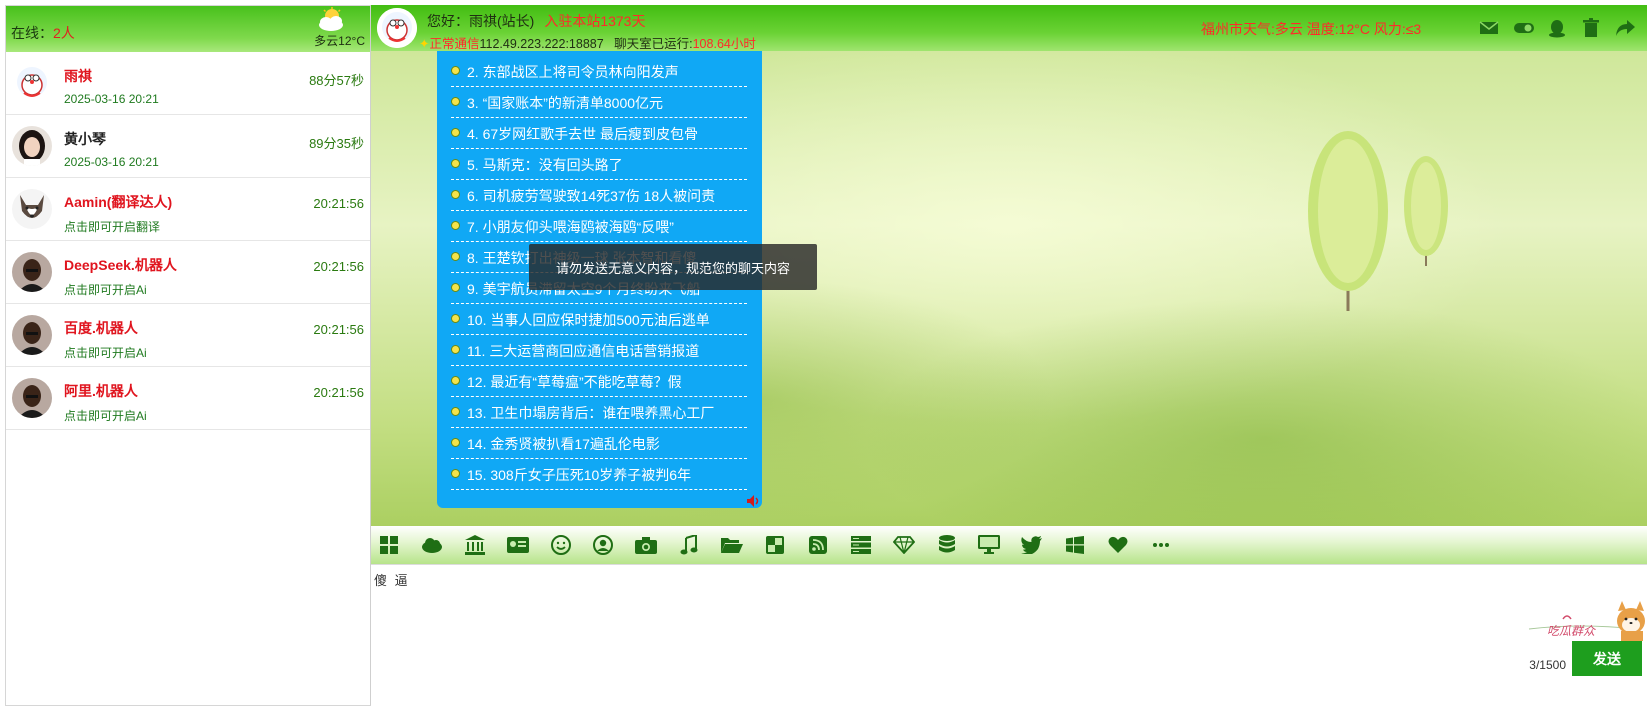 Image resolution: width=1647 pixels, height=711 pixels. Describe the element at coordinates (541, 44) in the screenshot. I see `ip-address: 112.49.223.222:18887` at that location.